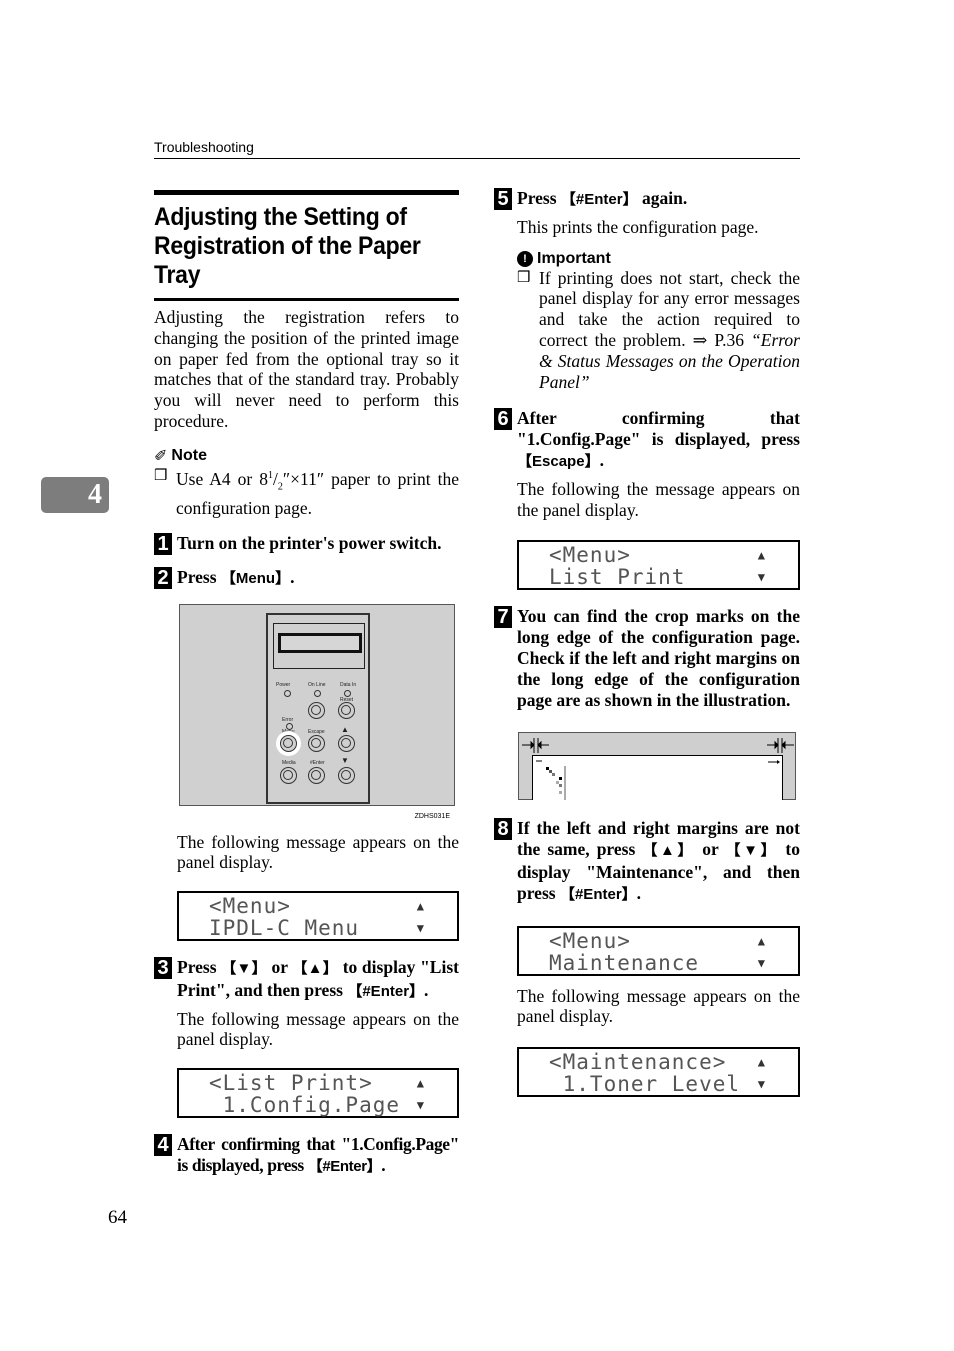 This screenshot has height=1351, width=954. Describe the element at coordinates (306, 299) in the screenshot. I see `title-rule-bottom` at that location.